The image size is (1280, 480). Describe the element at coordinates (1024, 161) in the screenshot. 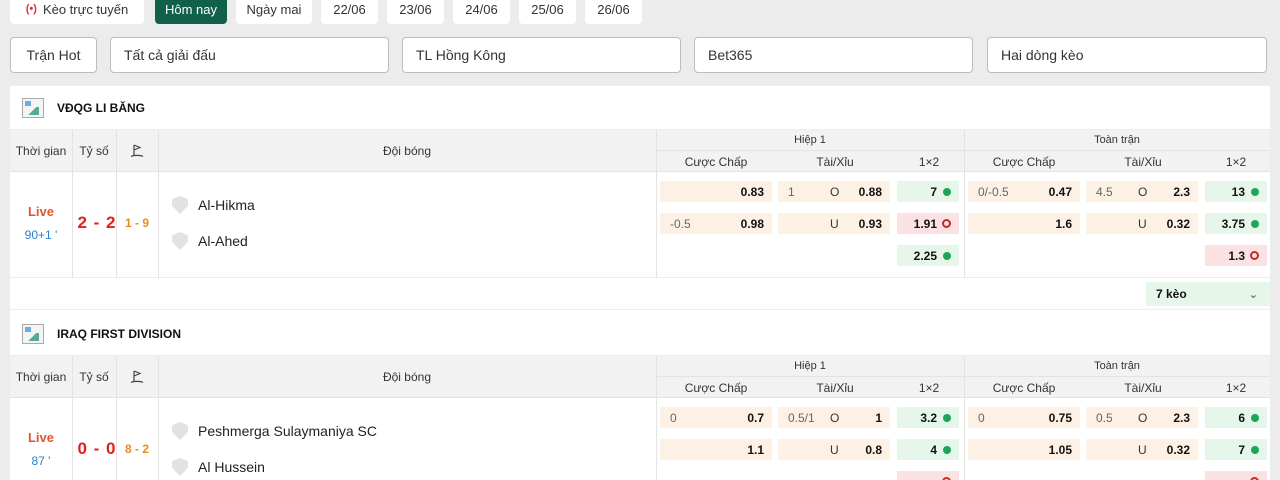

I see `col-ft-handicap: Cược Chấp` at that location.